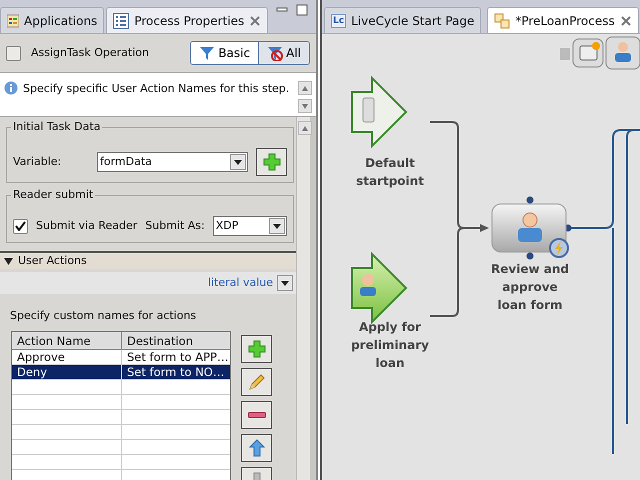  I want to click on link: literal value, so click(240, 283).